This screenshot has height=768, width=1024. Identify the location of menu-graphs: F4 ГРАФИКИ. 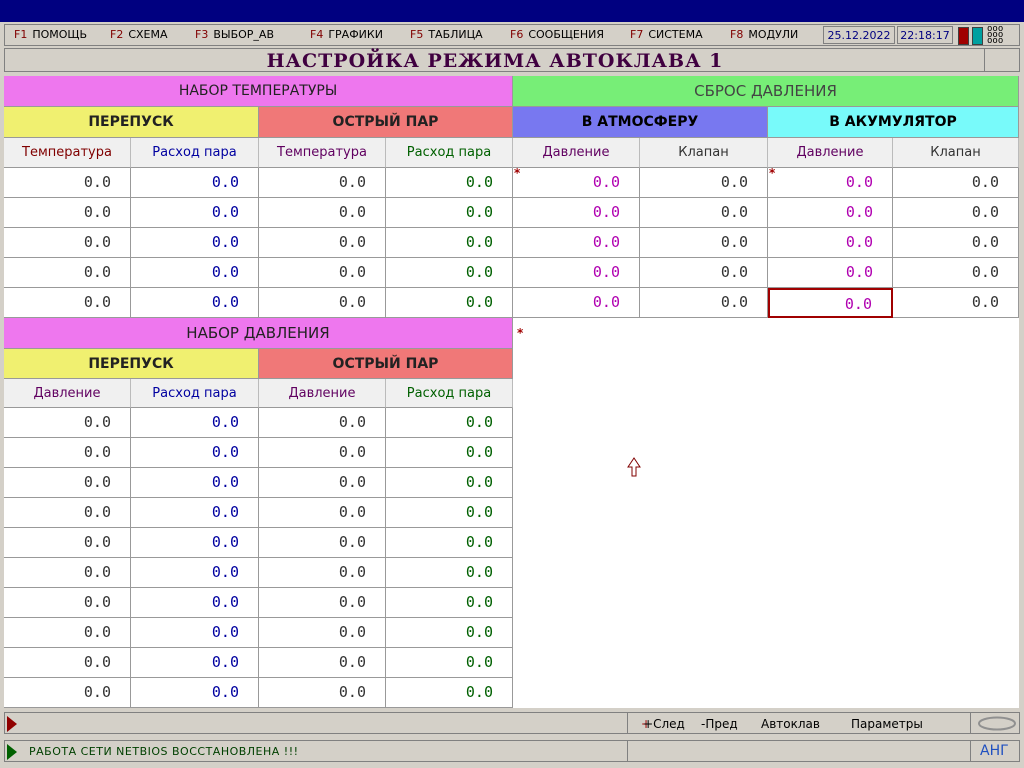
(346, 34).